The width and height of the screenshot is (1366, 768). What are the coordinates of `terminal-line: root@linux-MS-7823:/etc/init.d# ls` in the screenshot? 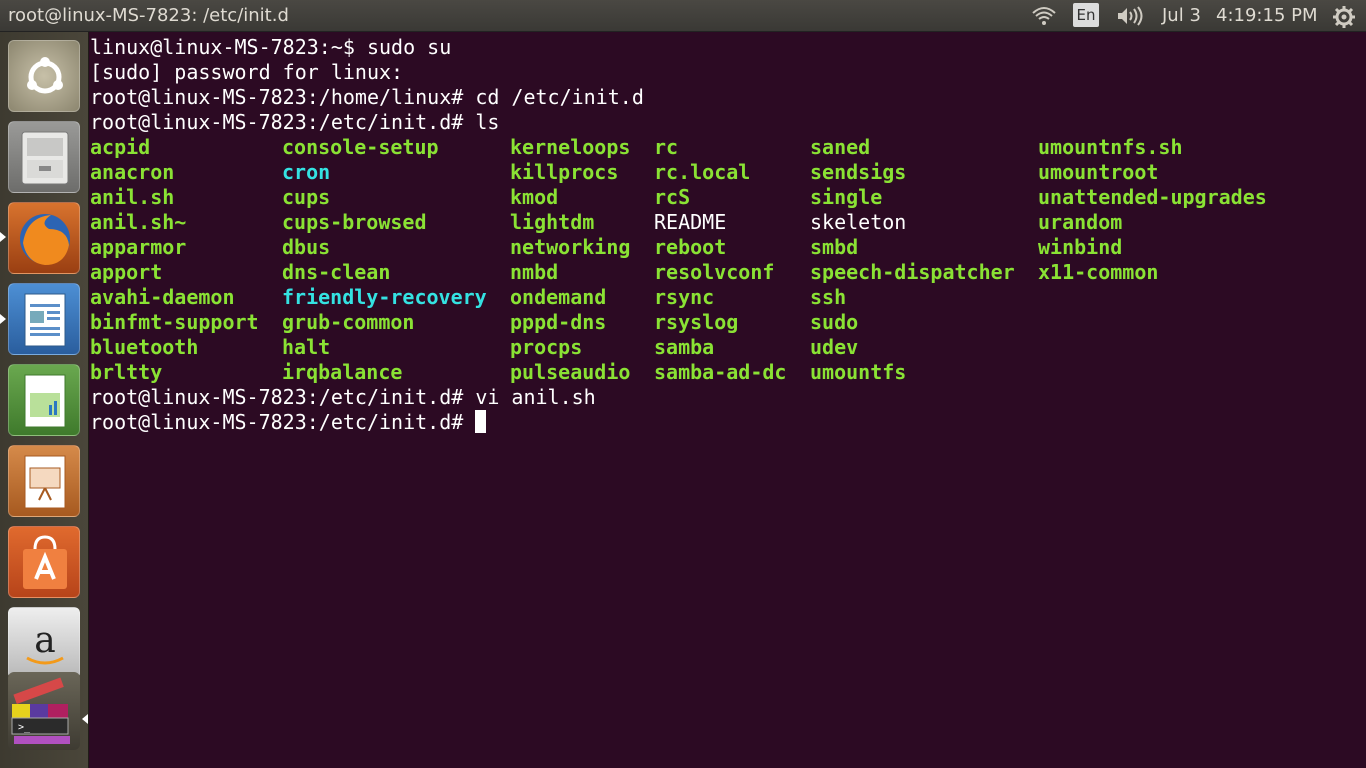 It's located at (295, 122).